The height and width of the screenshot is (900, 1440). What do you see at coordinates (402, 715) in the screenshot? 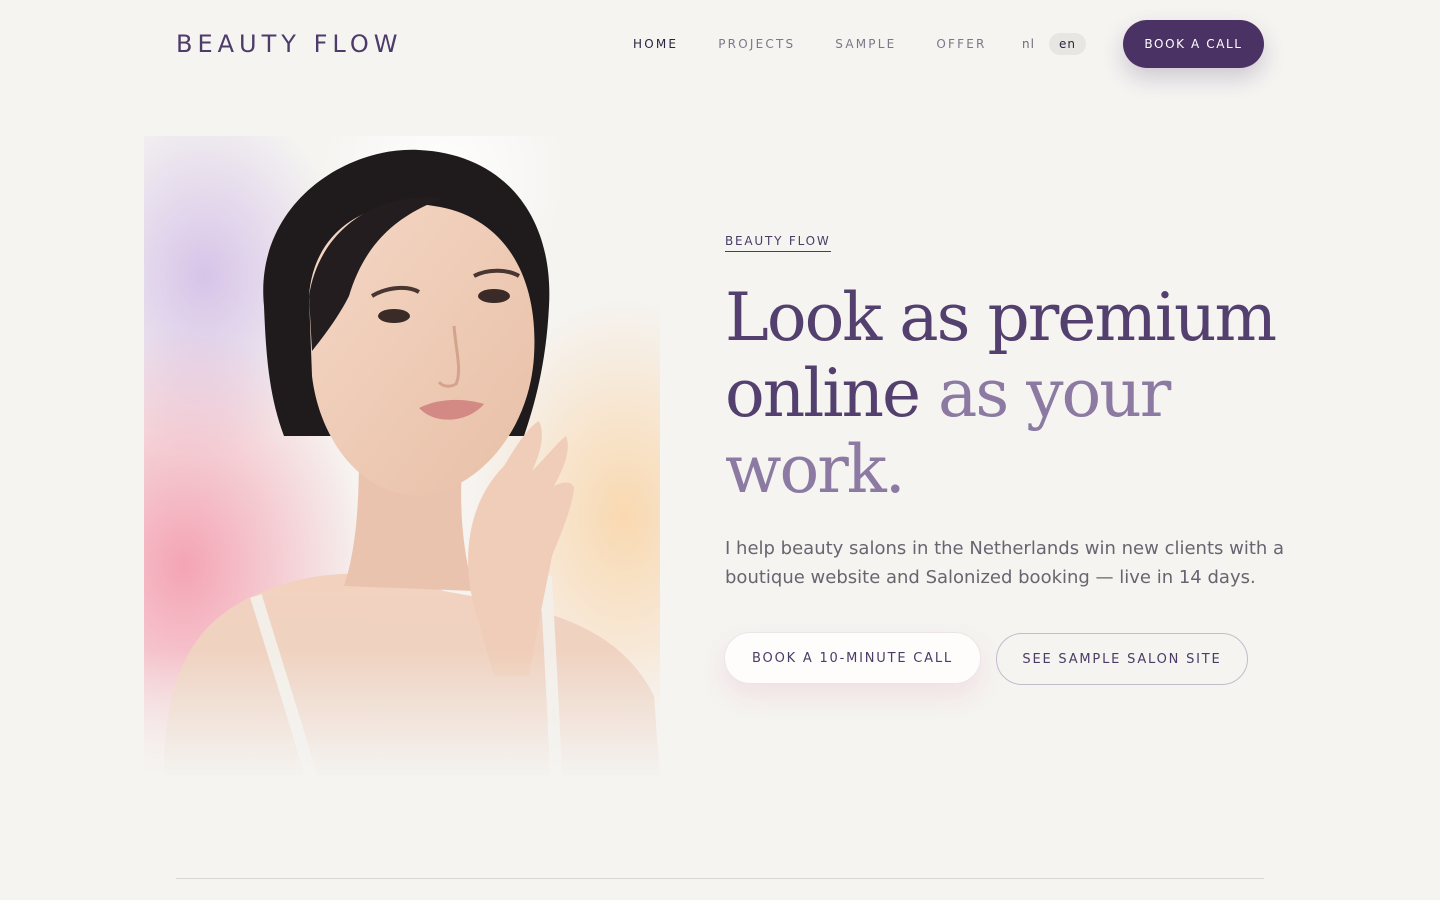
I see `hero-image-bottom-fade` at bounding box center [402, 715].